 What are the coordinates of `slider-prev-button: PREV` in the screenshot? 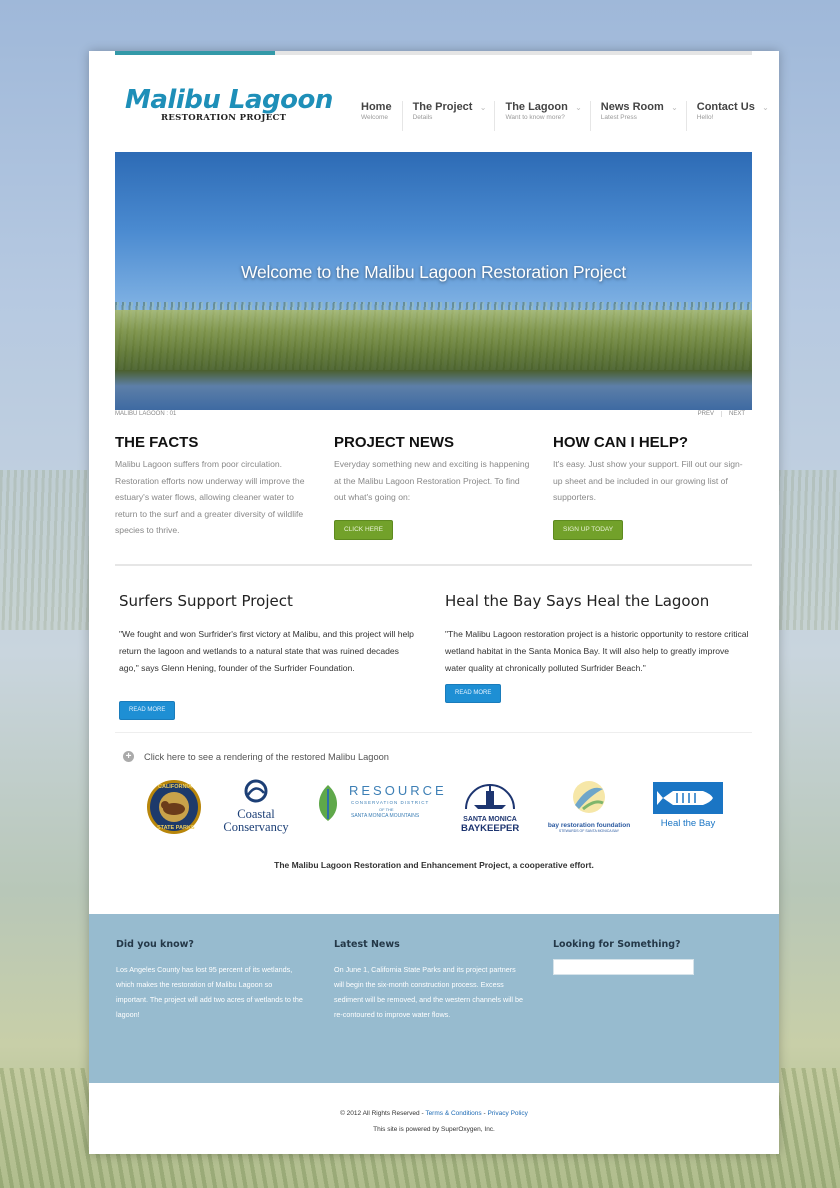 It's located at (706, 414).